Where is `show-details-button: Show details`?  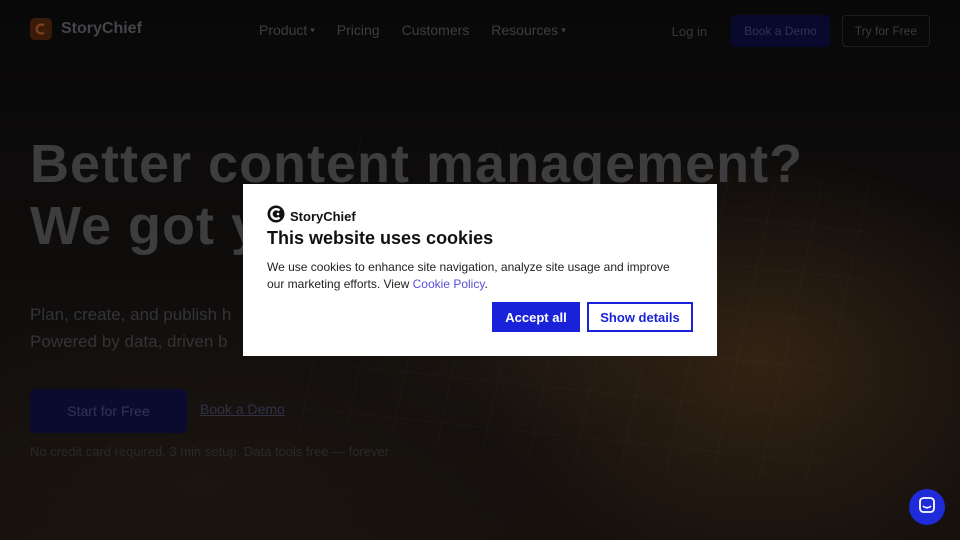
show-details-button: Show details is located at coordinates (640, 317).